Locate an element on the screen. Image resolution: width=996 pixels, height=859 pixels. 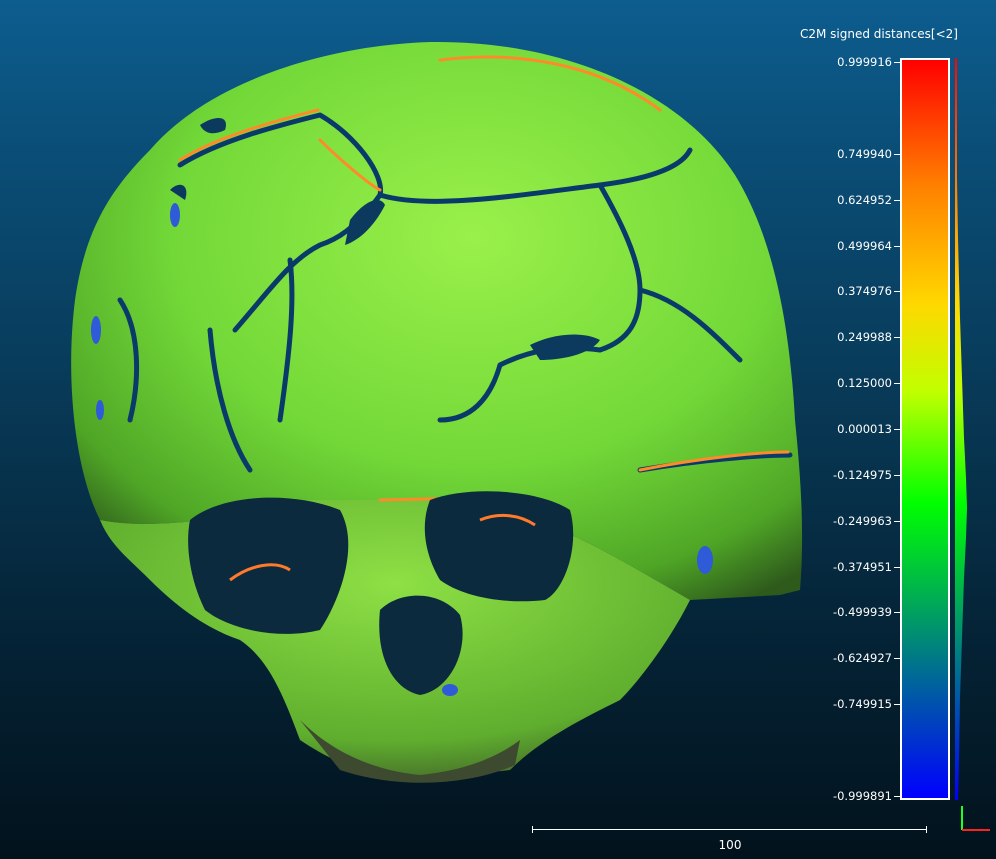
scale-bar-label: 100 is located at coordinates (730, 845).